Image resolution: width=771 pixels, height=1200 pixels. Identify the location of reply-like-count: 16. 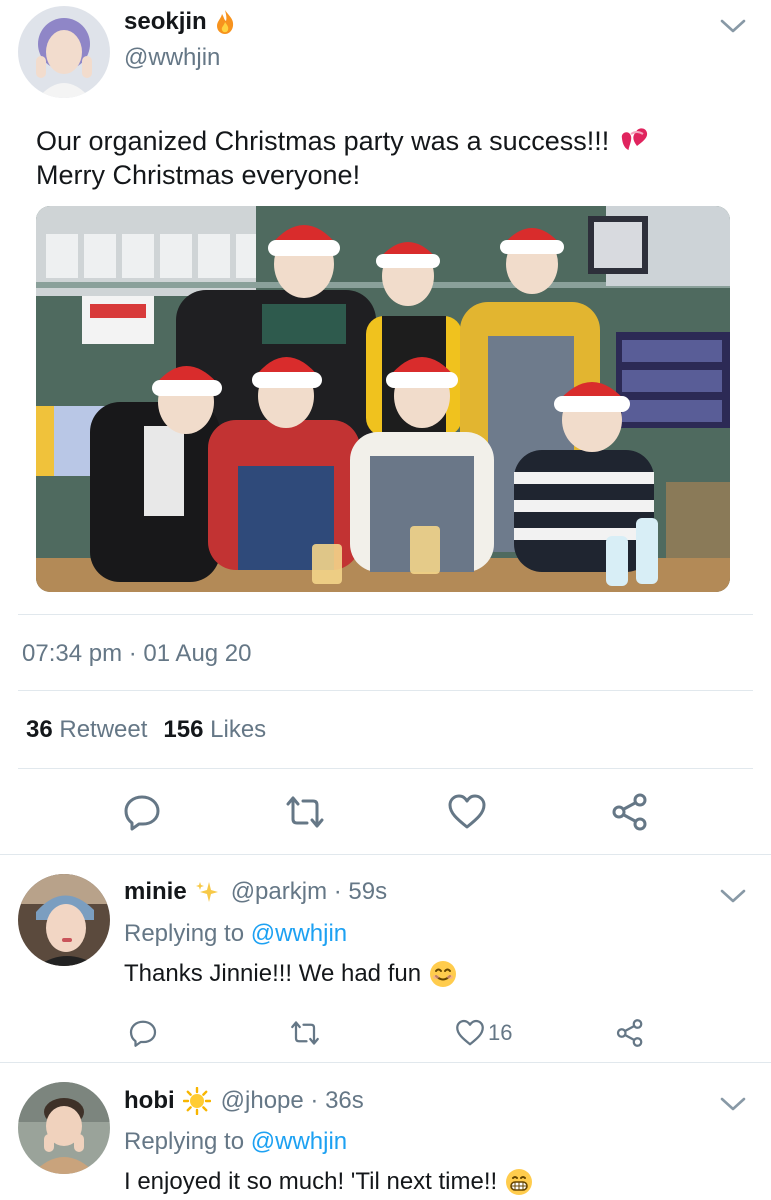
(500, 1032).